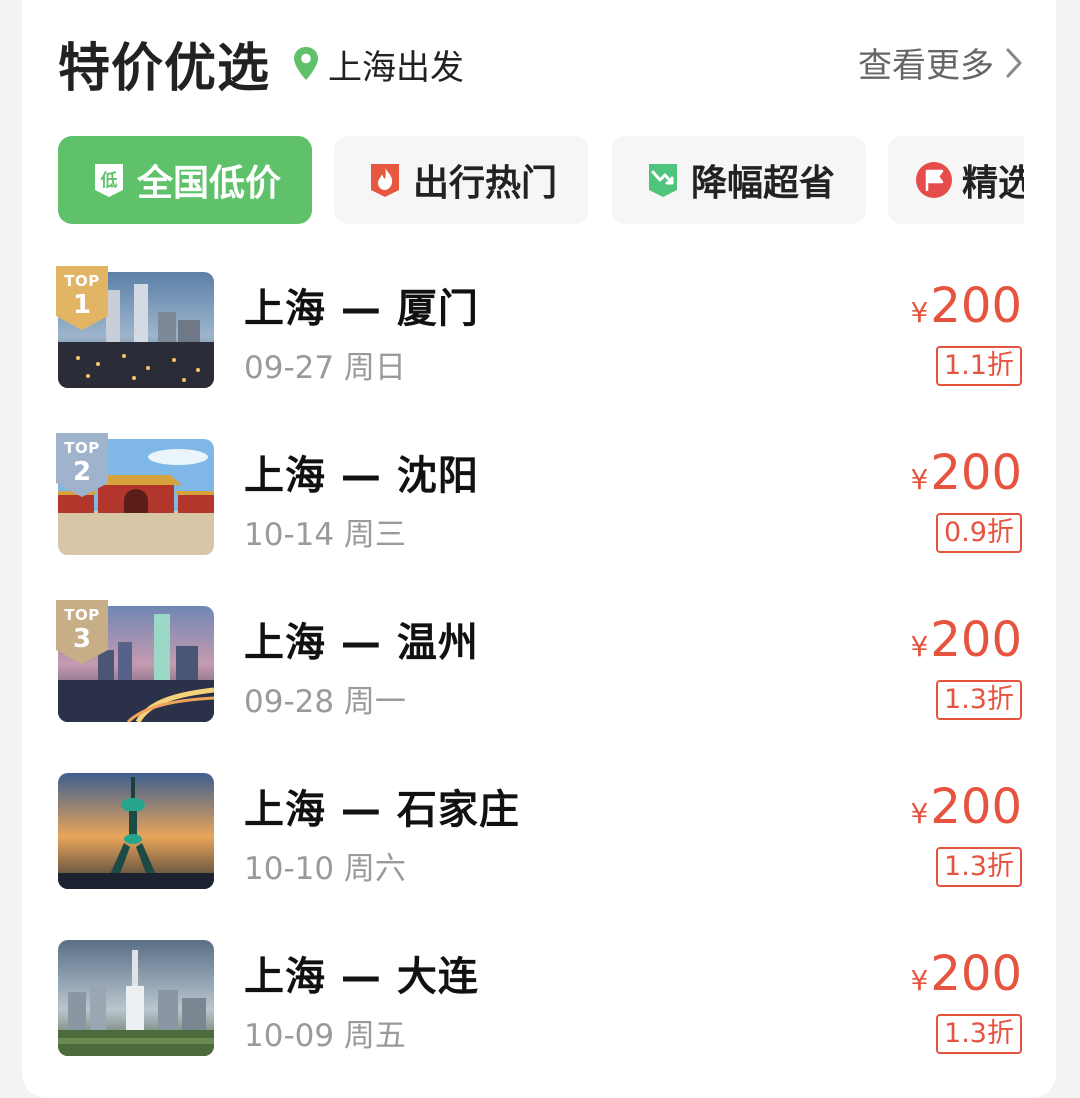 The height and width of the screenshot is (1098, 1080). I want to click on tab-label: 全国低价, so click(208, 183).